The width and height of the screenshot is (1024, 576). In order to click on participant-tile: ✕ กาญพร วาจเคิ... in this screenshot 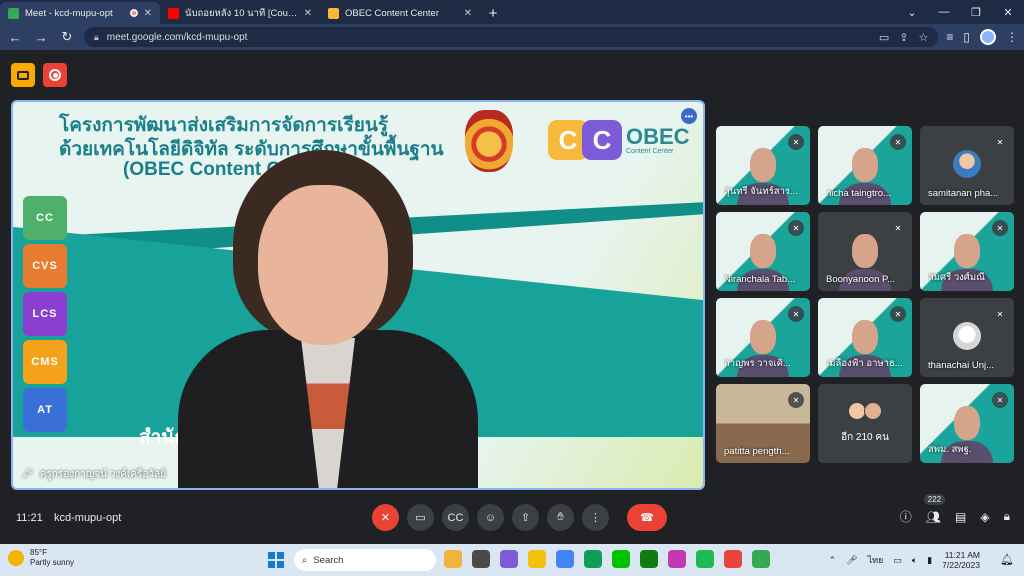, I will do `click(763, 337)`.